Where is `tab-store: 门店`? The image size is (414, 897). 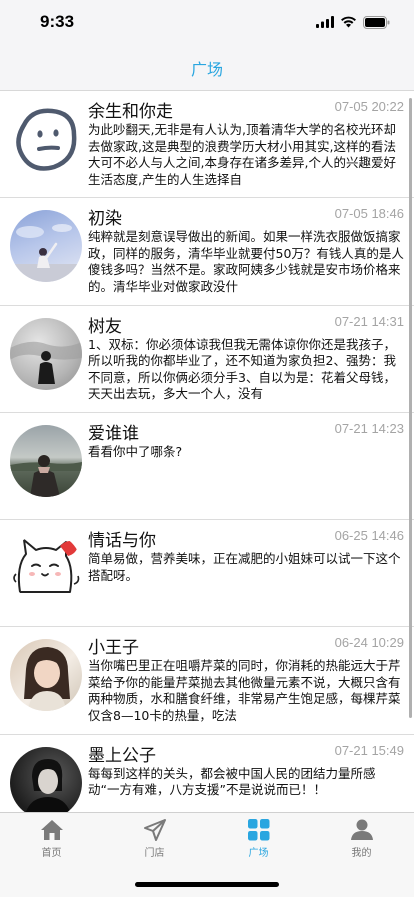 tab-store: 门店 is located at coordinates (154, 844).